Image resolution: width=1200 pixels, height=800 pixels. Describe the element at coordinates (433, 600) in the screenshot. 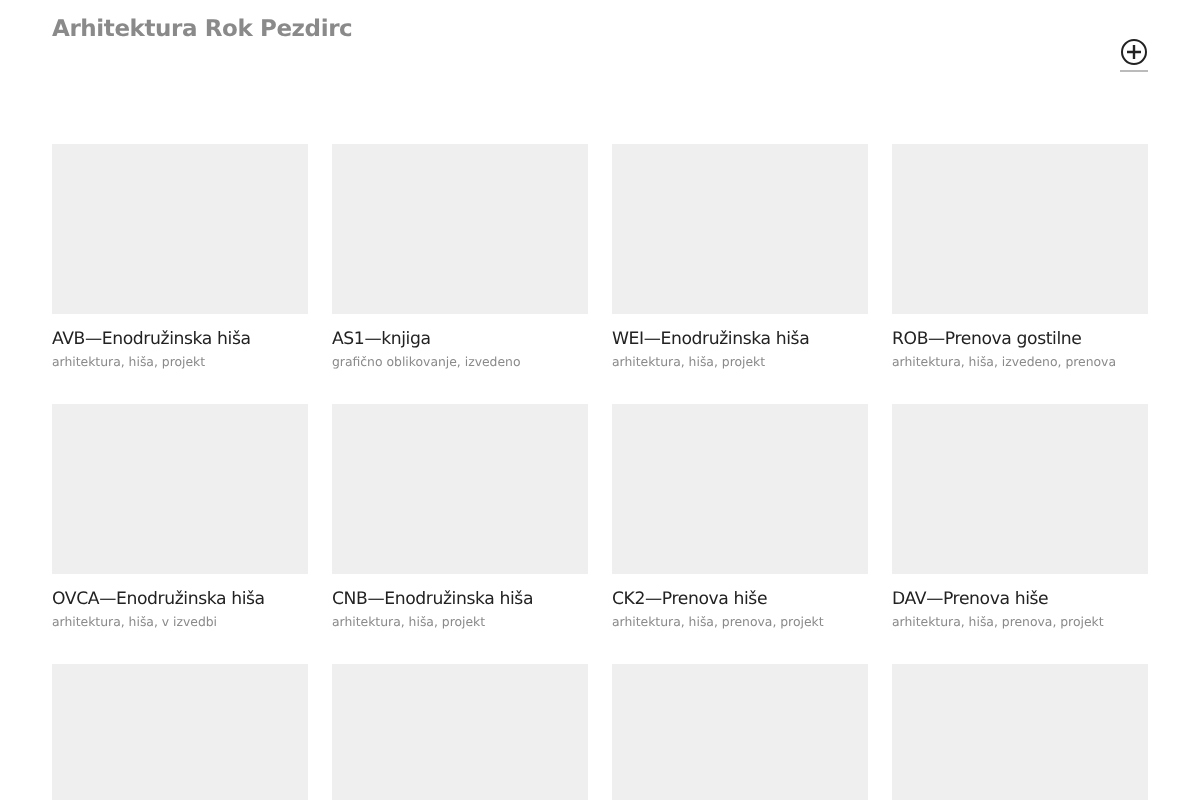

I see `project-title: CNB—Enodružinska hiša` at that location.